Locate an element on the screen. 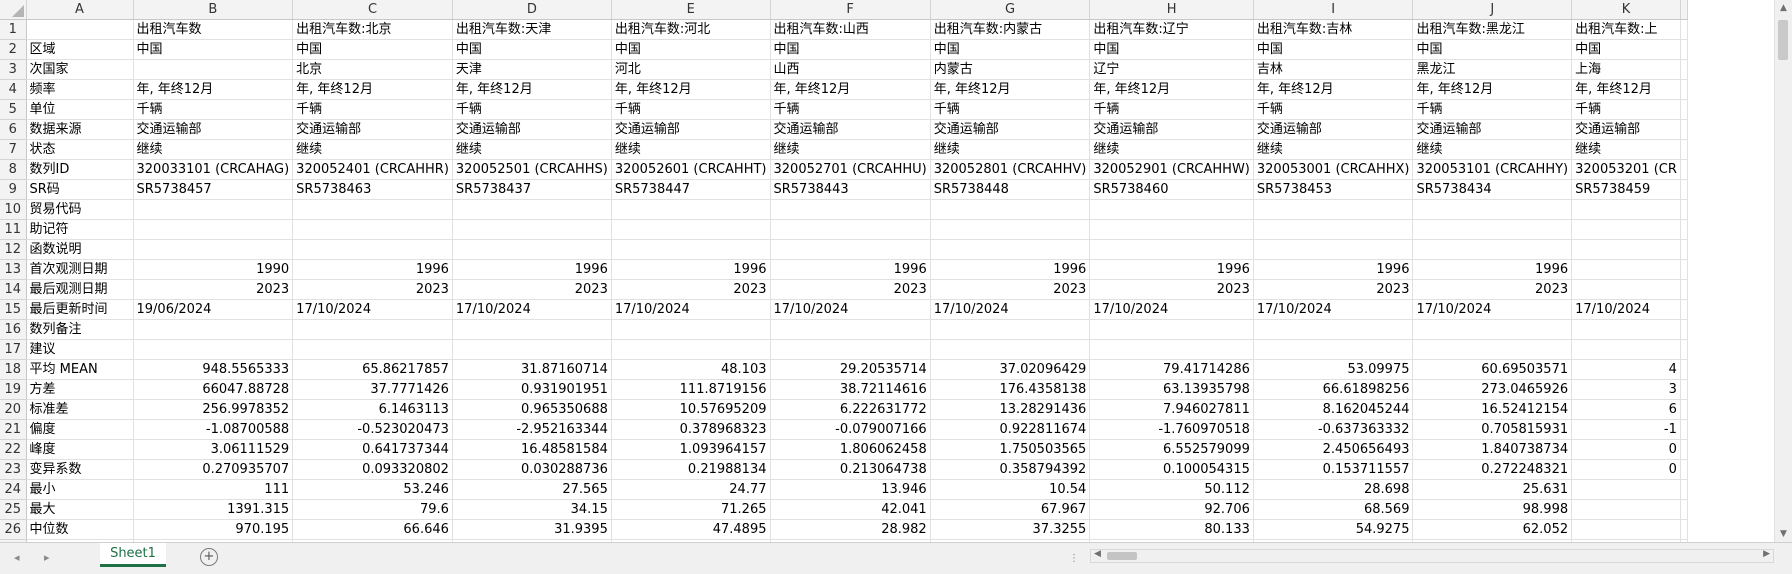 This screenshot has height=574, width=1792. cell-k17 is located at coordinates (1626, 349).